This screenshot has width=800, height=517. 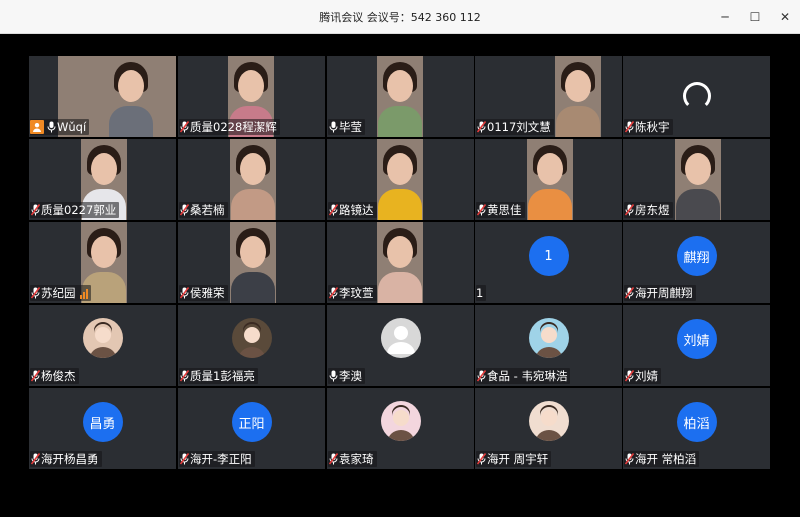 What do you see at coordinates (60, 127) in the screenshot?
I see `participant-label: Wǔqí` at bounding box center [60, 127].